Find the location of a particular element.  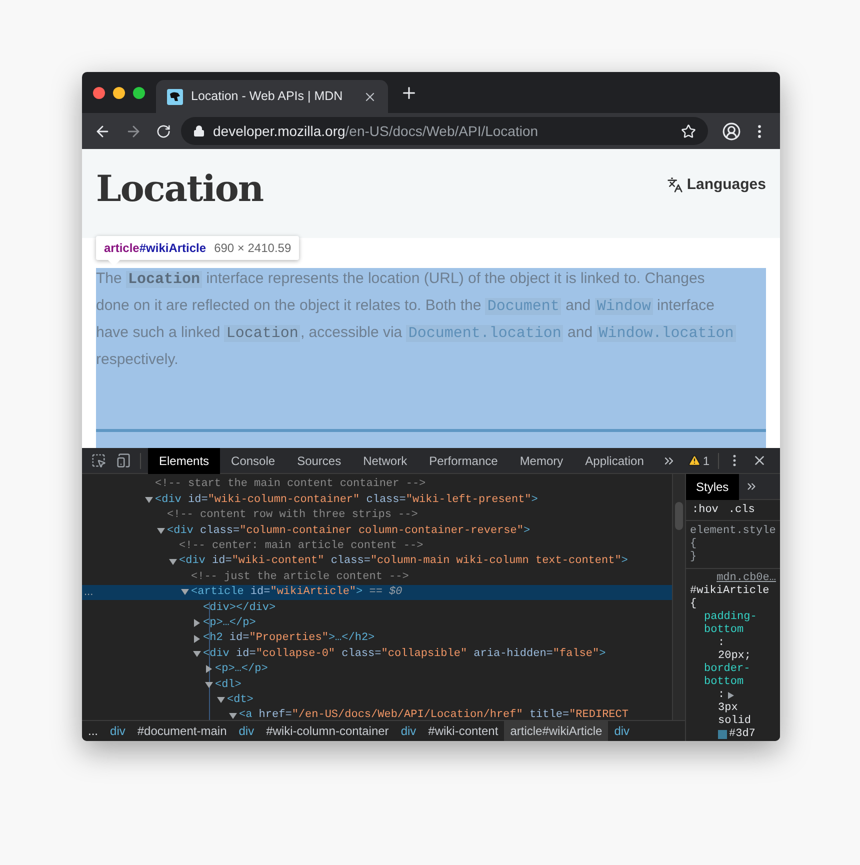

dom-row: <!-- center: main article content --> is located at coordinates (377, 546).